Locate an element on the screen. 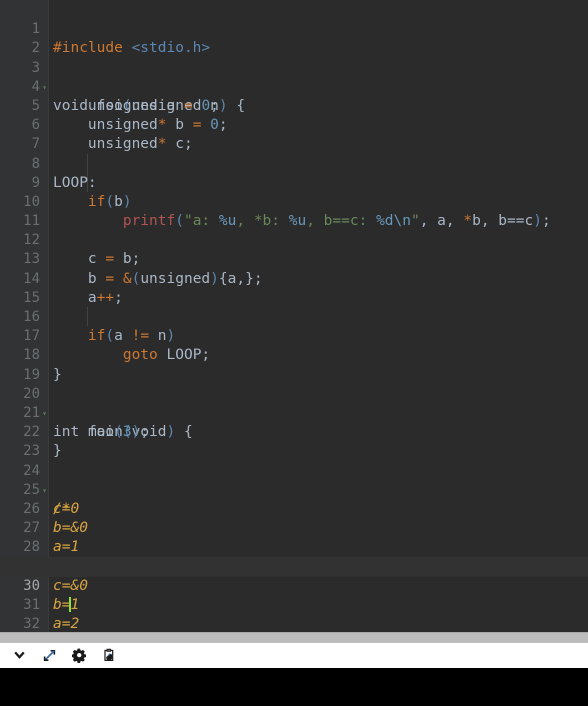  panel-splitter is located at coordinates (294, 637).